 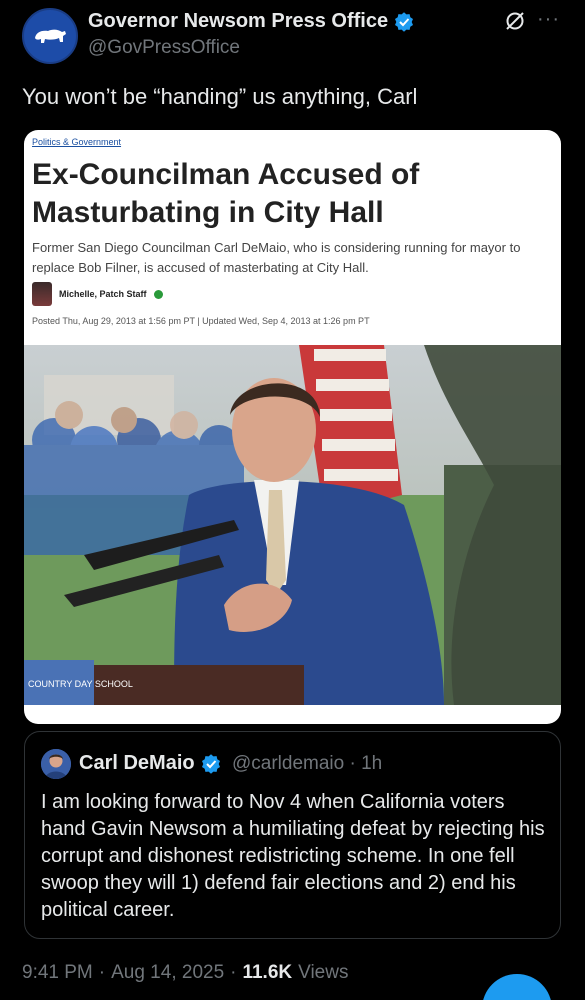 What do you see at coordinates (220, 96) in the screenshot?
I see `tweet-text: You won’t be “handing” us anything, Carl` at bounding box center [220, 96].